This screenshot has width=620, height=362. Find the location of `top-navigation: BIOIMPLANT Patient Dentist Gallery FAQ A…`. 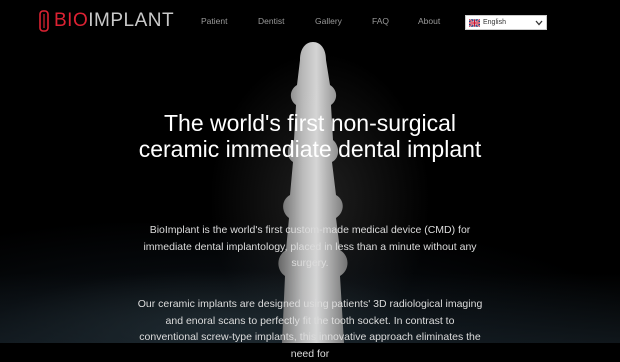

top-navigation: BIOIMPLANT Patient Dentist Gallery FAQ A… is located at coordinates (310, 22).